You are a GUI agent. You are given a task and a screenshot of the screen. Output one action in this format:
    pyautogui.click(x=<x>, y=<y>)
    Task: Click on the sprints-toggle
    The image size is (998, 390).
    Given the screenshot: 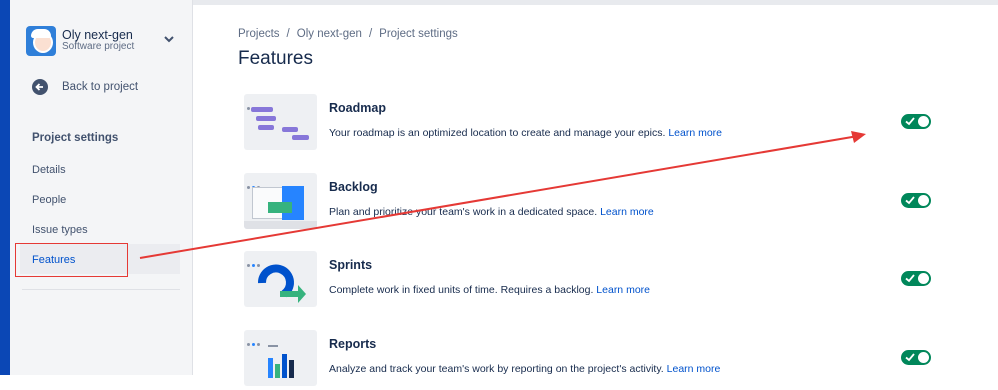 What is the action you would take?
    pyautogui.click(x=916, y=278)
    